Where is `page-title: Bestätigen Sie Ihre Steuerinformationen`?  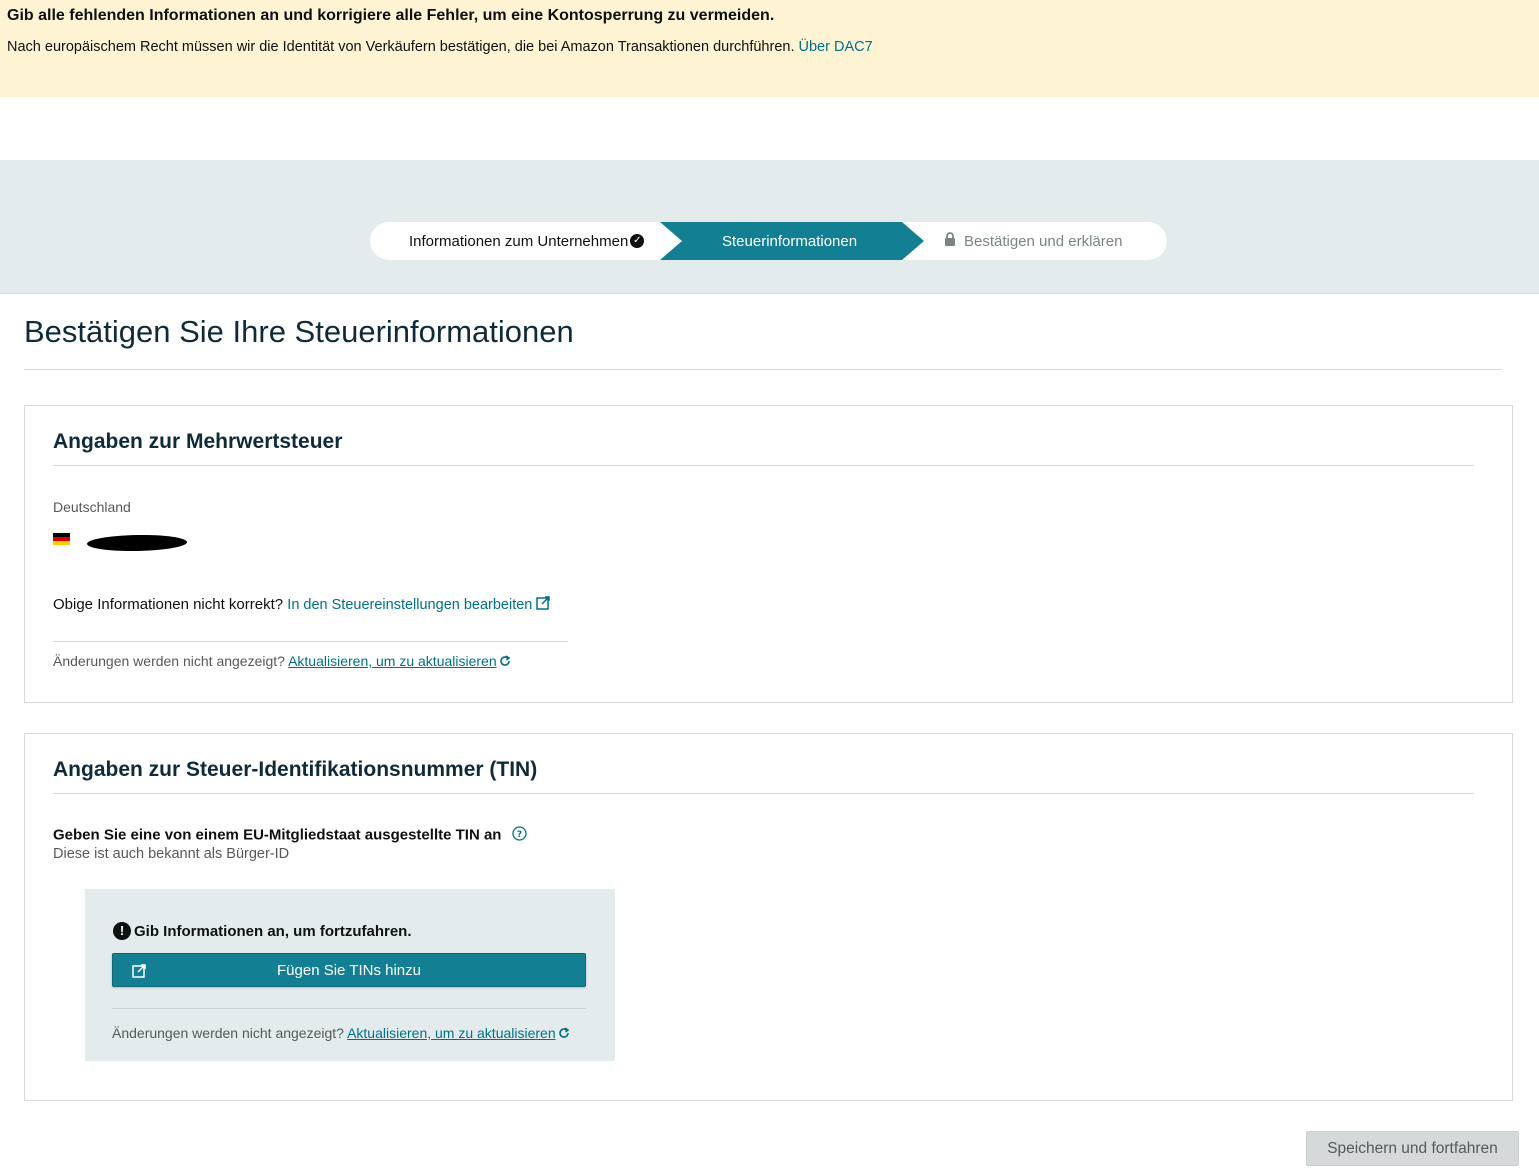 page-title: Bestätigen Sie Ihre Steuerinformationen is located at coordinates (299, 331).